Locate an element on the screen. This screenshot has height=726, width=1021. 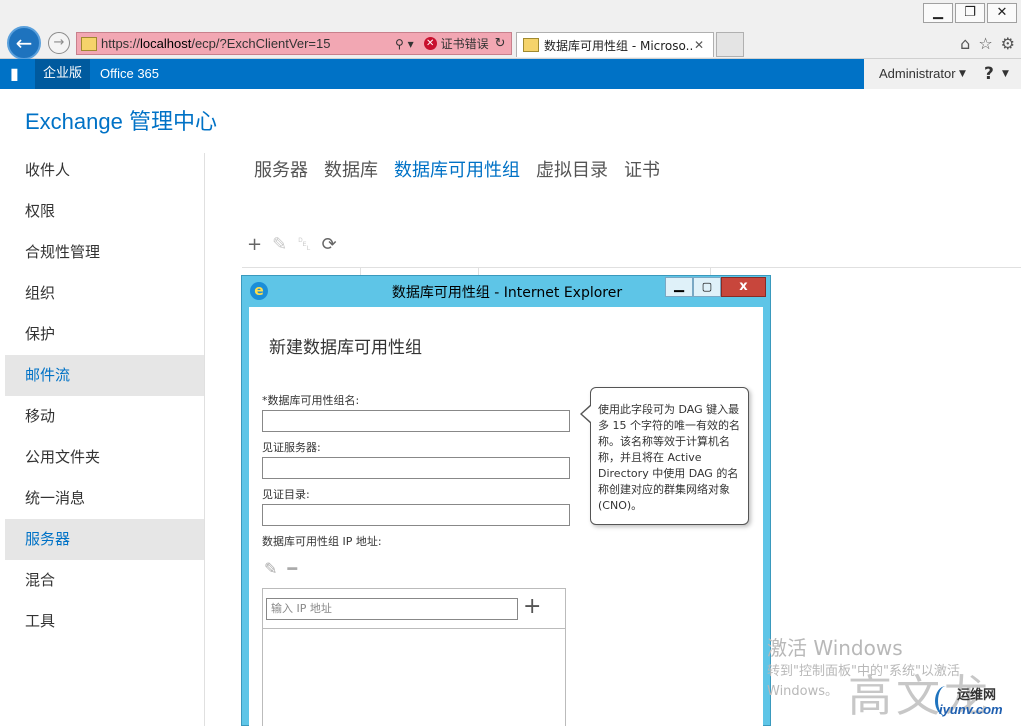
help-chevron-down-icon: ▼ is located at coordinates (1005, 74).